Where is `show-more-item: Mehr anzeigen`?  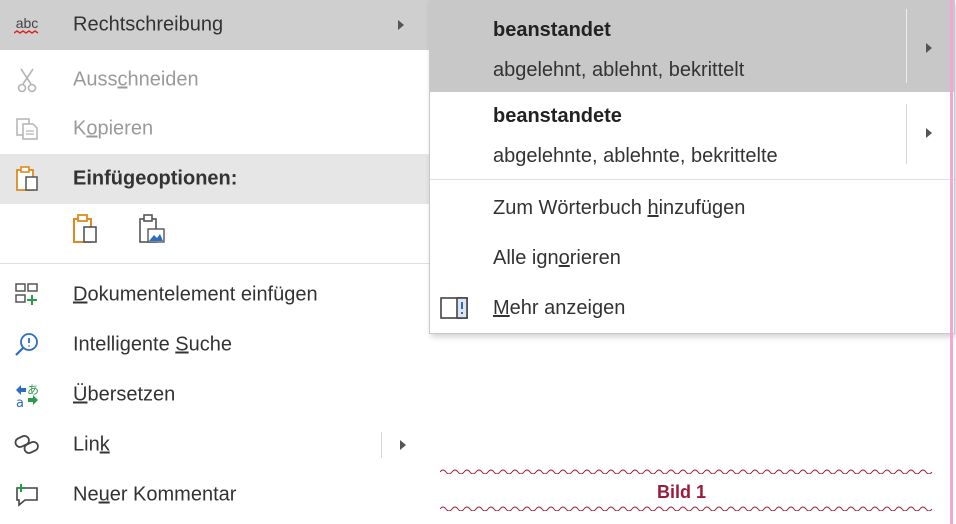
show-more-item: Mehr anzeigen is located at coordinates (559, 308).